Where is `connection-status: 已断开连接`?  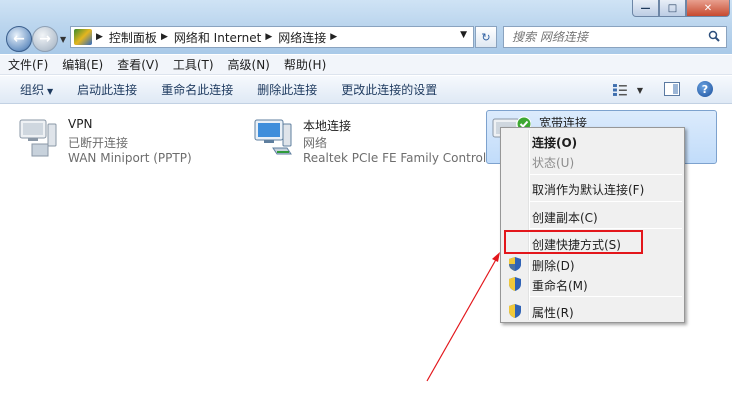
connection-status: 已断开连接 is located at coordinates (98, 143).